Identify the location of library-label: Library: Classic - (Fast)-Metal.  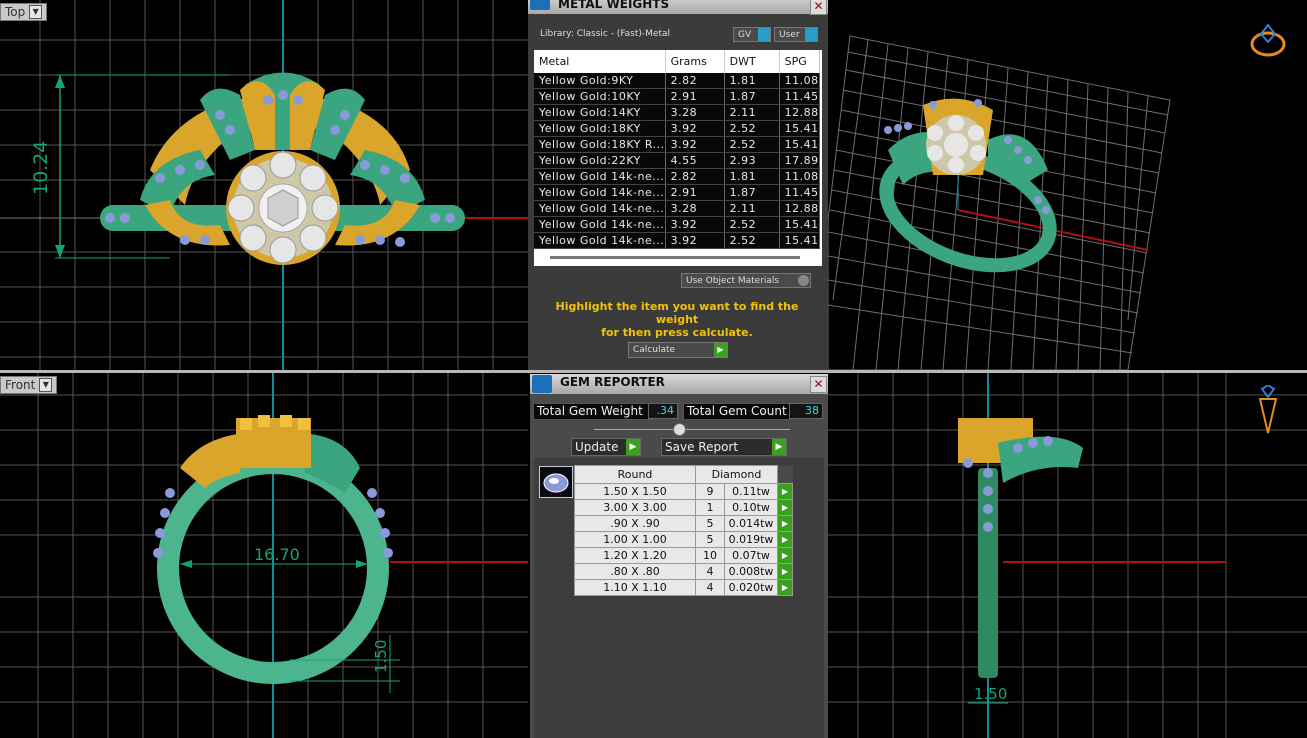
(605, 34).